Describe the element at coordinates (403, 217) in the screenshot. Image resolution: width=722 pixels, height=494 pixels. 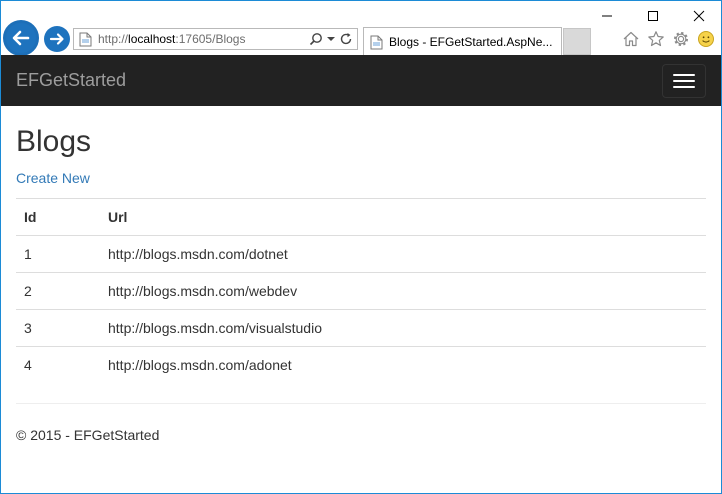
I see `column-header-url: Url` at that location.